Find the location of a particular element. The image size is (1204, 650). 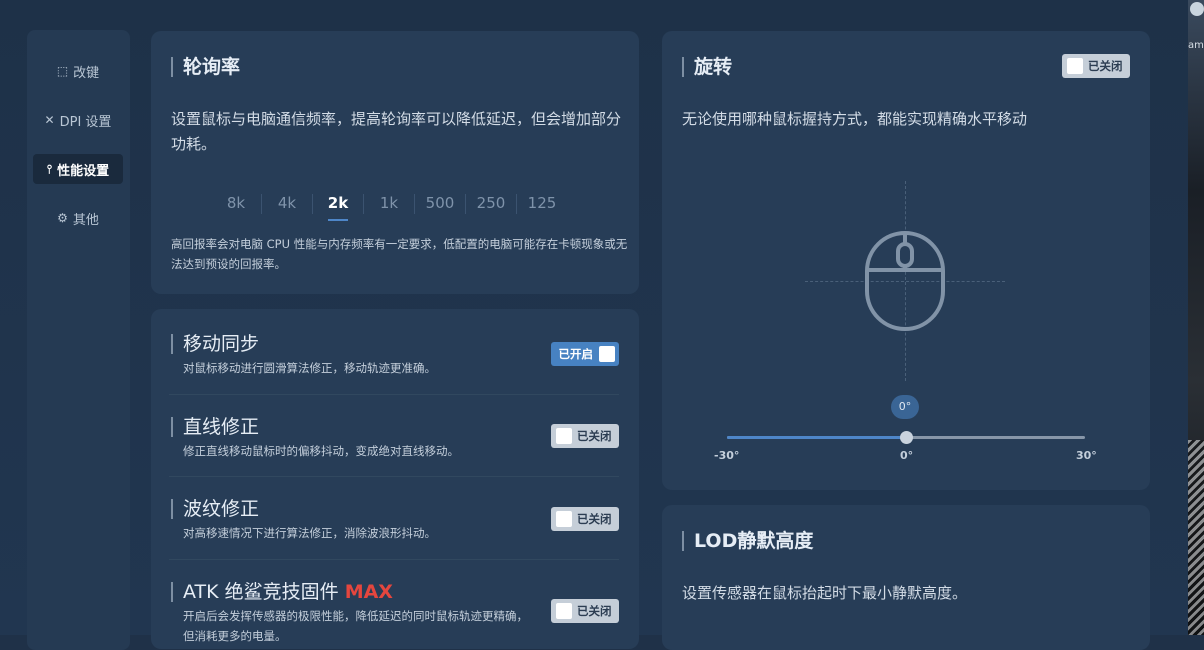

sidebar-item-other: ⚙ 其他 is located at coordinates (78, 218).